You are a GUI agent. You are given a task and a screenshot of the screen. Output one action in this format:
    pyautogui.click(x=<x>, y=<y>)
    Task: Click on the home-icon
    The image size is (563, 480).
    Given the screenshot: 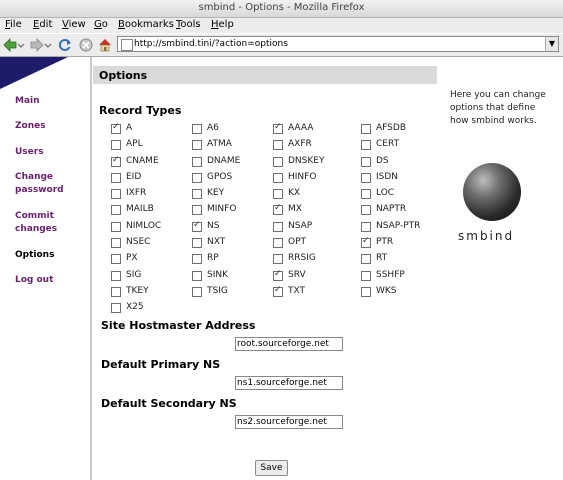 What is the action you would take?
    pyautogui.click(x=105, y=45)
    